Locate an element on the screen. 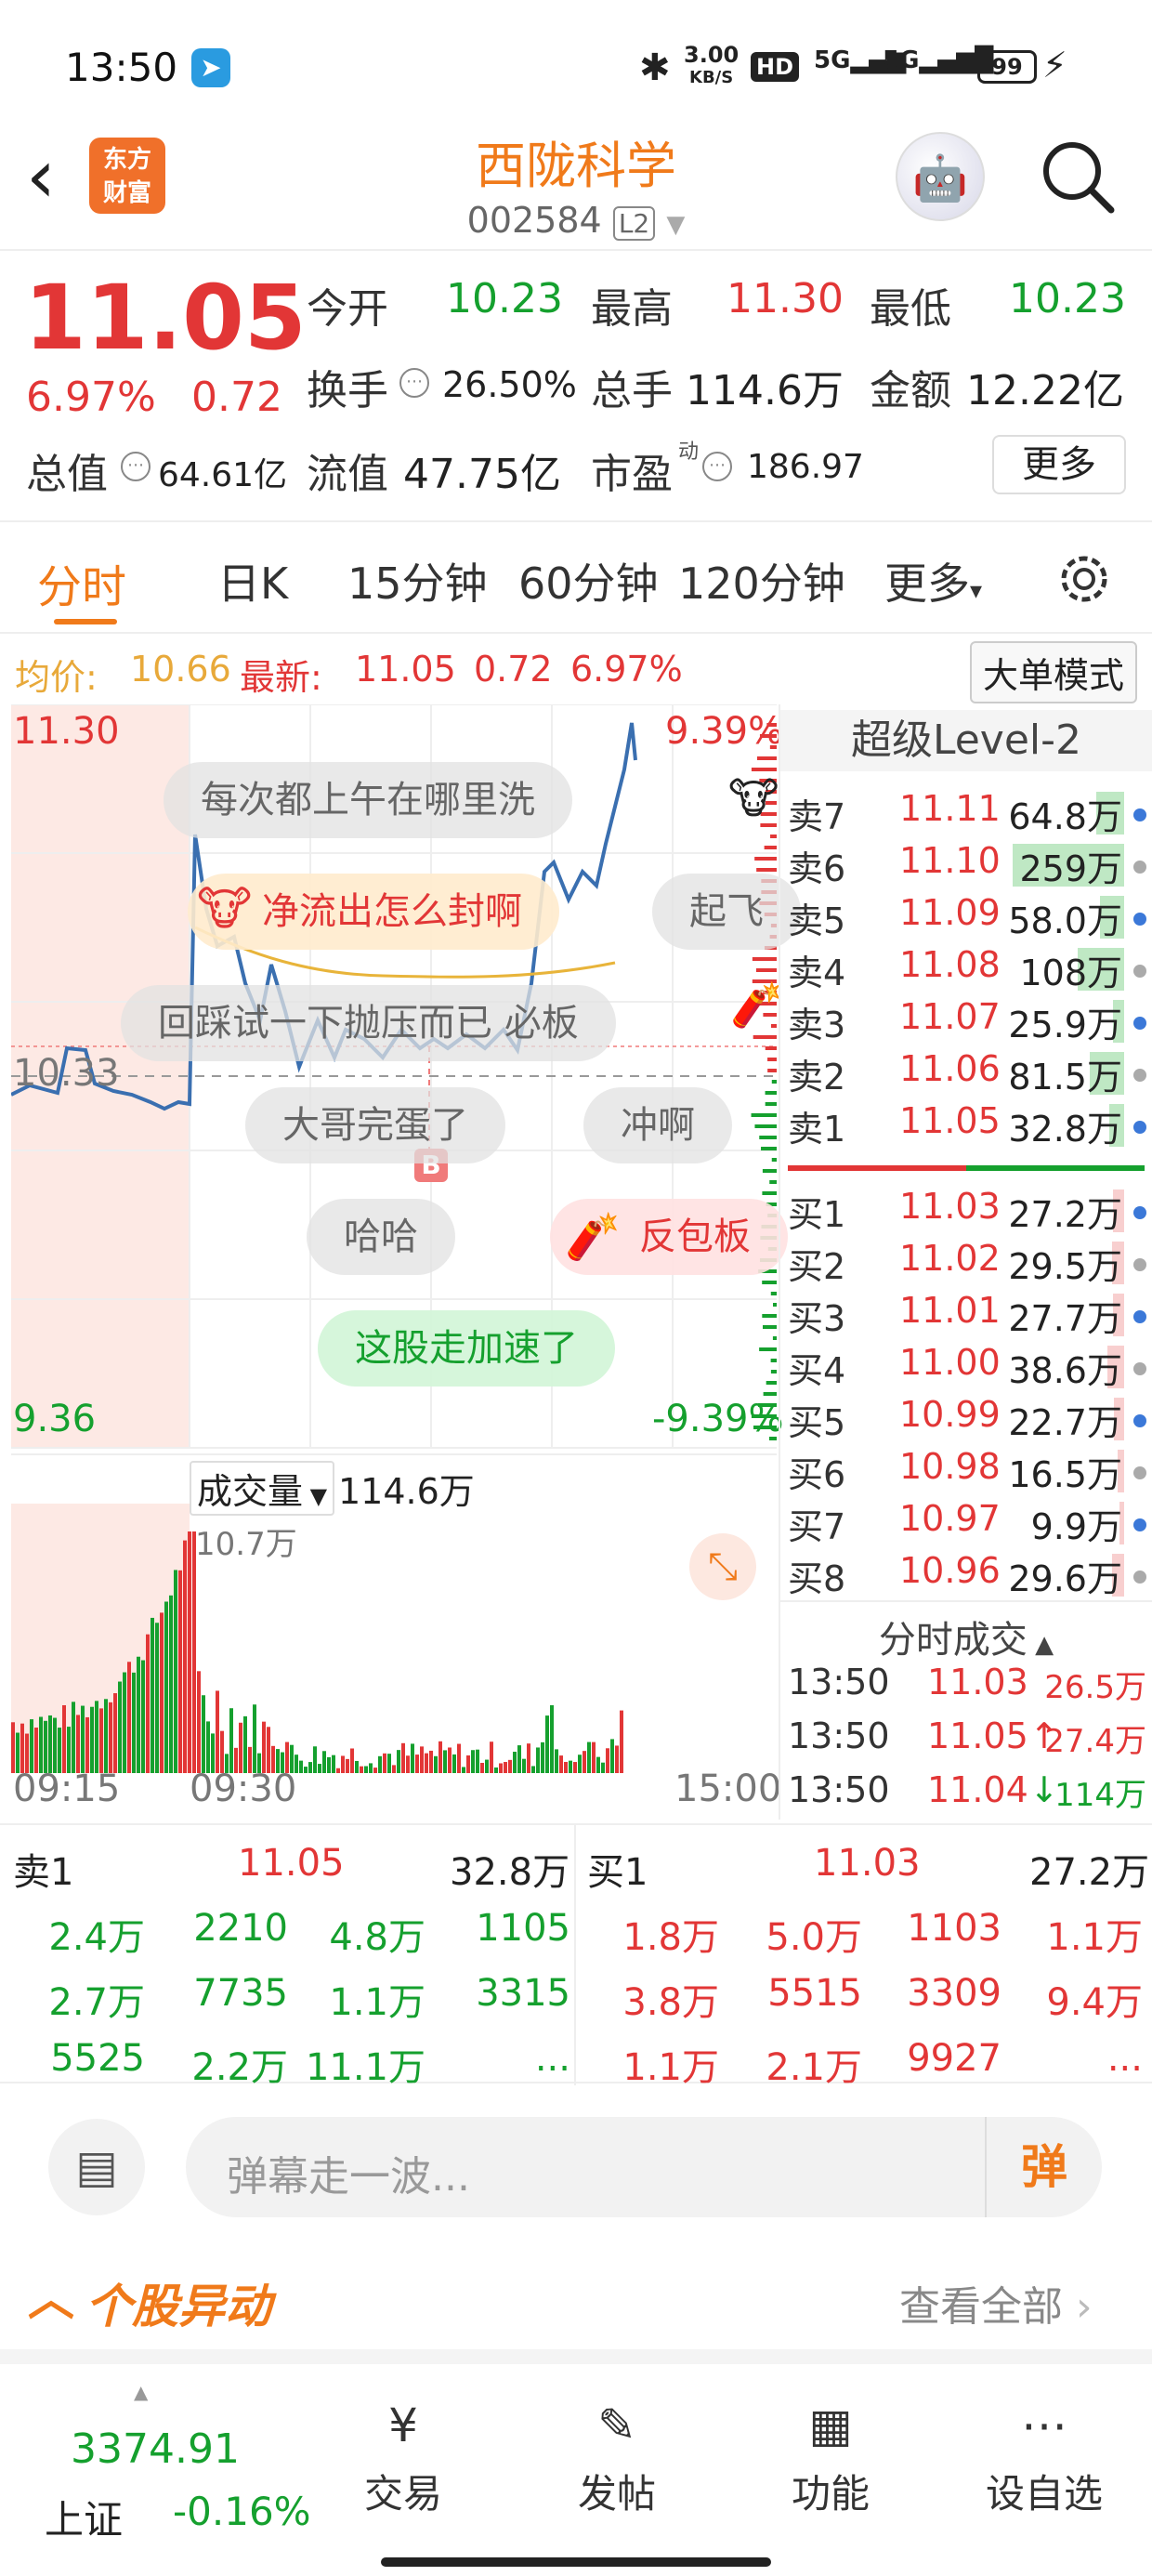 This screenshot has width=1152, height=2576. bid-row: 买3 11.01 27.7万 is located at coordinates (969, 1316).